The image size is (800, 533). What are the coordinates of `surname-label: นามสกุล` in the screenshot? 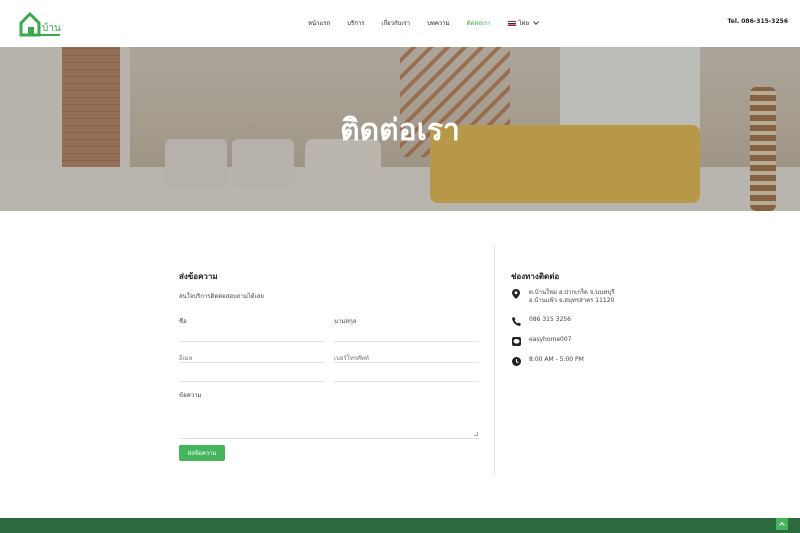 It's located at (345, 321).